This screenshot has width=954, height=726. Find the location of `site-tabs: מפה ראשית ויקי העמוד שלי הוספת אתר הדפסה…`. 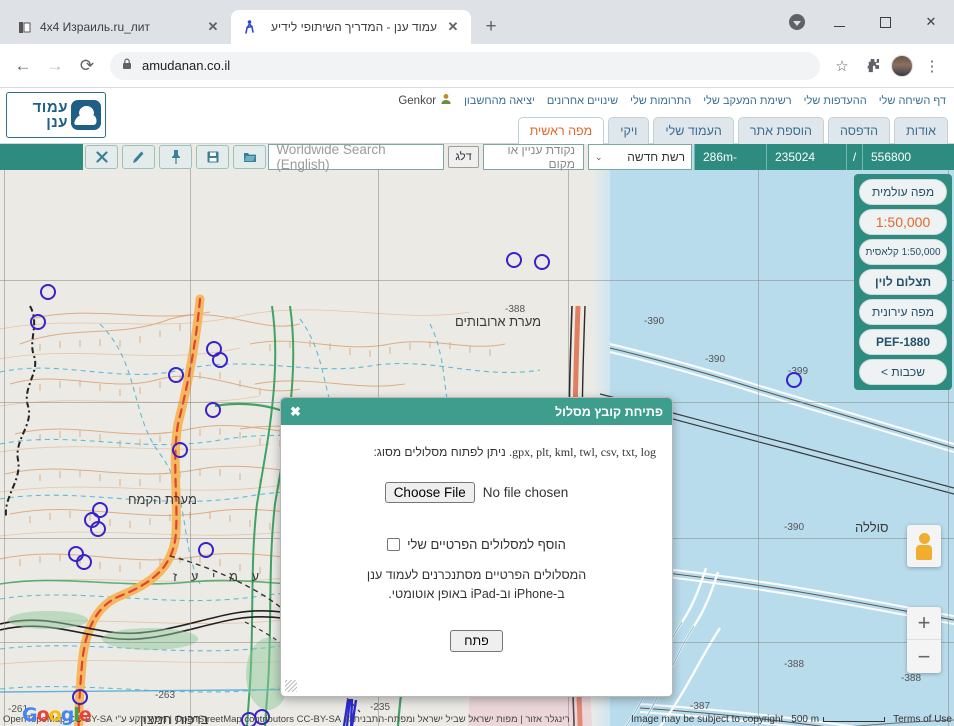

site-tabs: מפה ראשית ויקי העמוד שלי הוספת אתר הדפסה… is located at coordinates (732, 130).